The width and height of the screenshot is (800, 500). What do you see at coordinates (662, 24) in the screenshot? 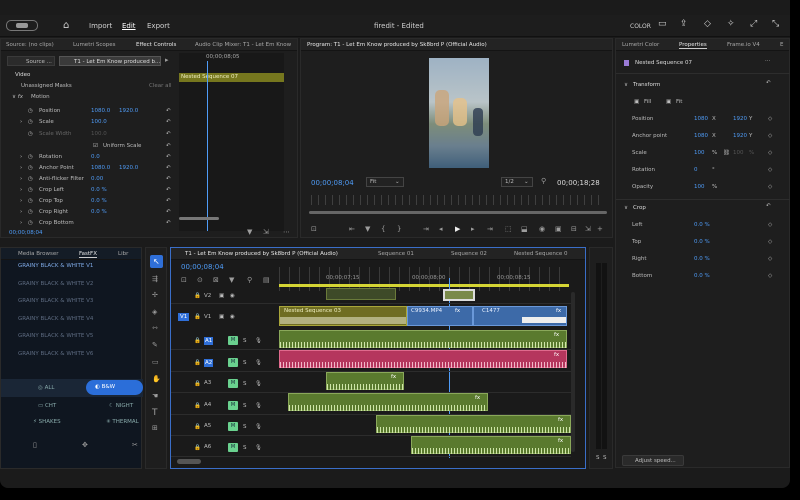
I see `layout-icon: ▭` at bounding box center [662, 24].